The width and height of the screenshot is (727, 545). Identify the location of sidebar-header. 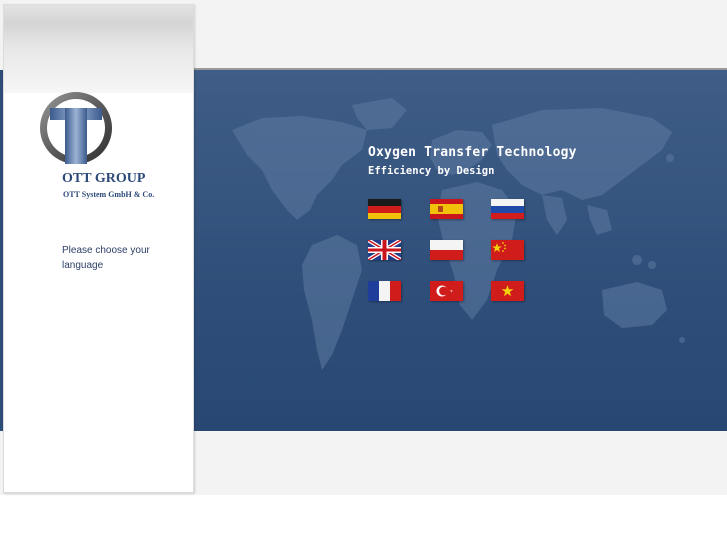
(98, 49).